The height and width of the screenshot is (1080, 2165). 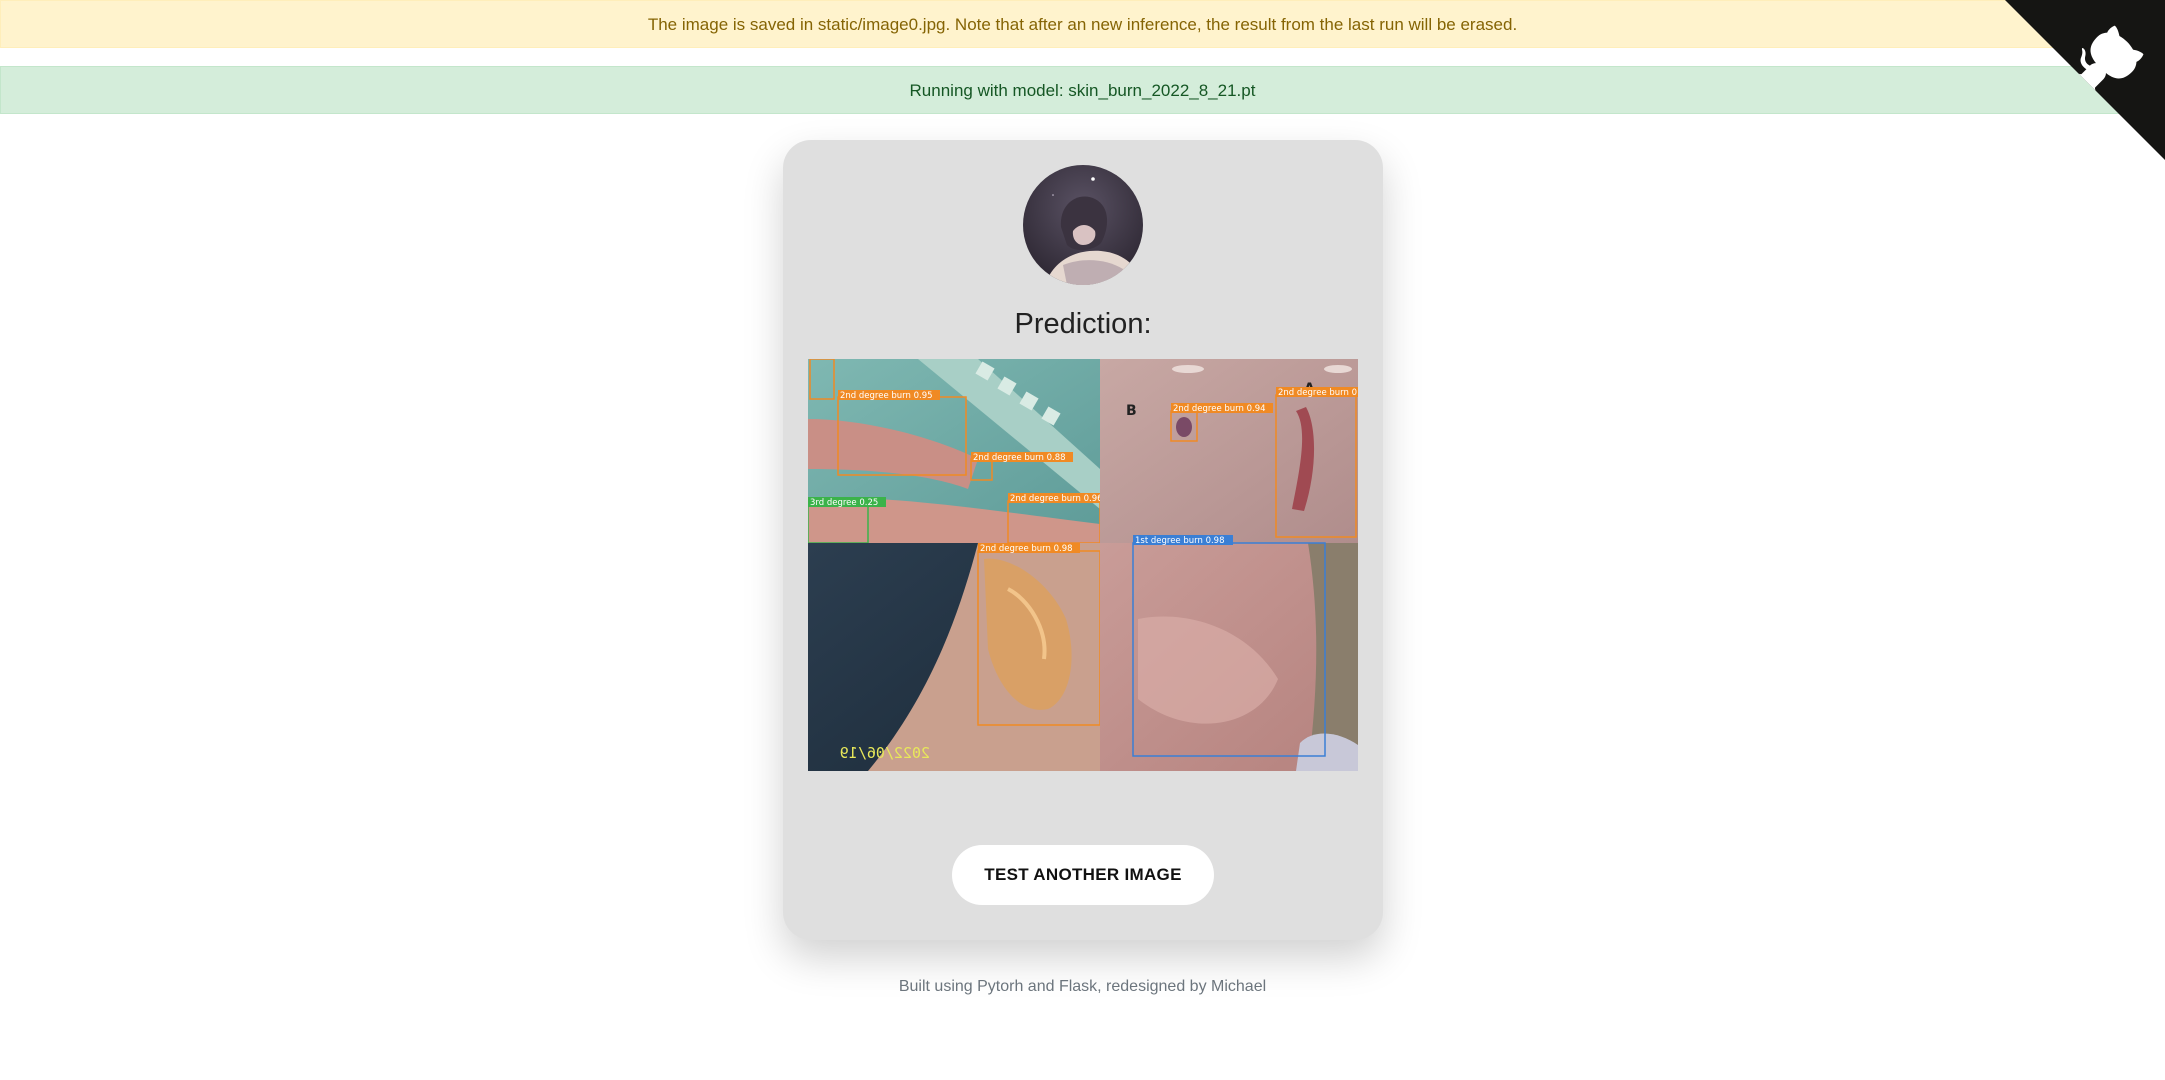 I want to click on svg-text: 1st degree burn 0.98, so click(x=1180, y=541).